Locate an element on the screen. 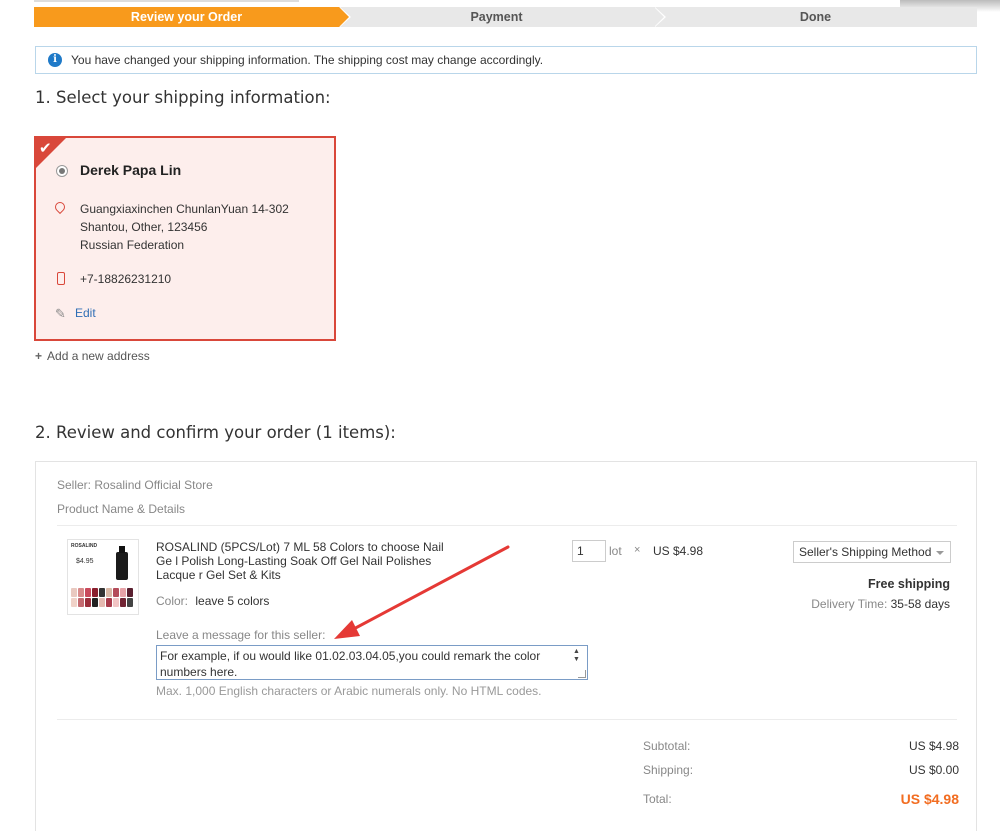 Image resolution: width=1000 pixels, height=831 pixels. step-label: Payment is located at coordinates (496, 17).